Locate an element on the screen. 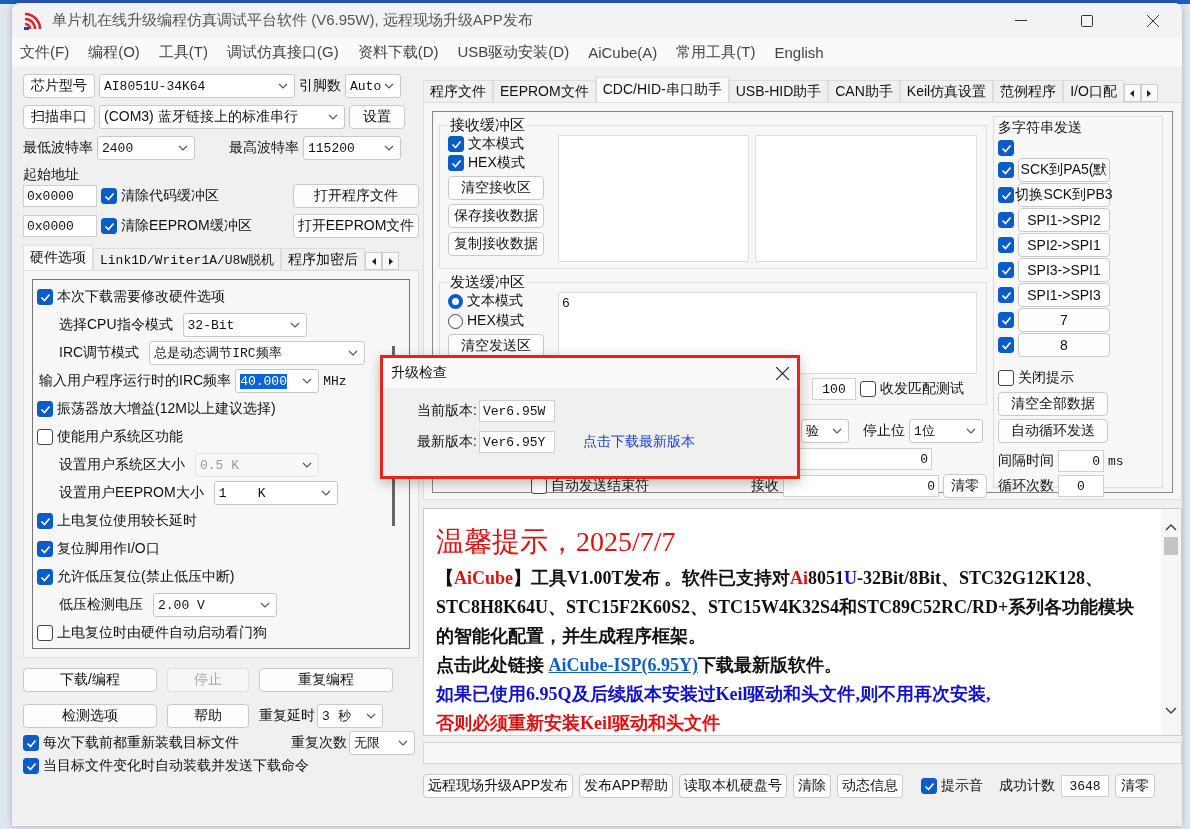  button: 设置 is located at coordinates (377, 117).